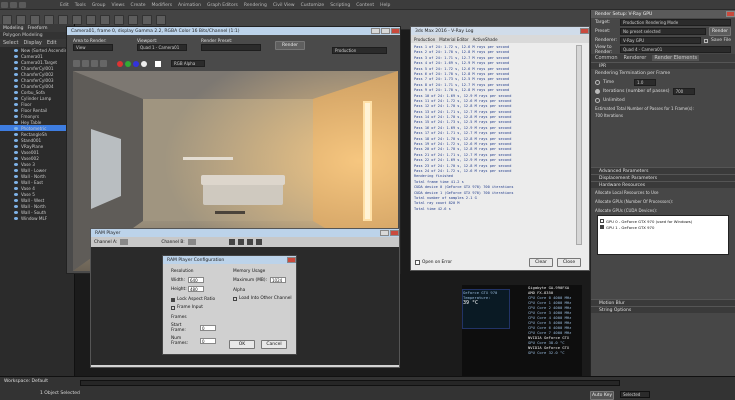  I want to click on renderer-select: V-Ray GPU, so click(660, 40).